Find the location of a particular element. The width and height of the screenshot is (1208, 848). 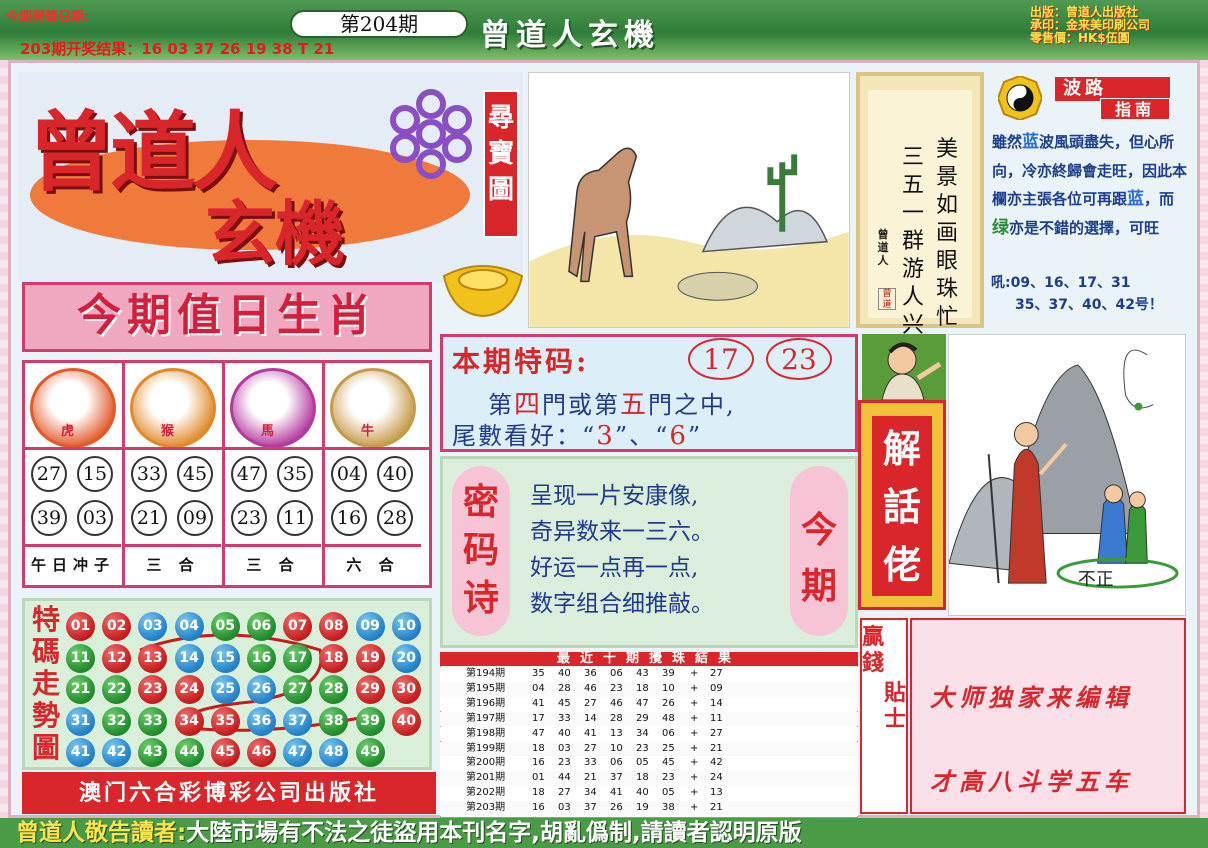

trend-ball: 05 is located at coordinates (225, 626).